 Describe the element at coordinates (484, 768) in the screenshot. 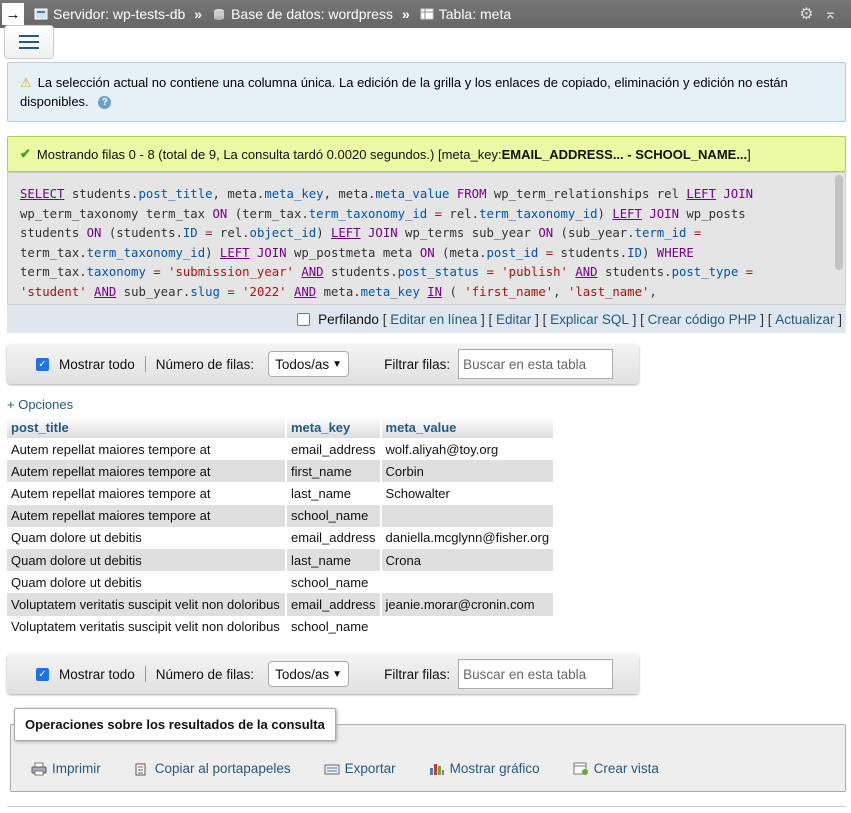

I see `show-chart-button: Mostrar gráfico` at that location.